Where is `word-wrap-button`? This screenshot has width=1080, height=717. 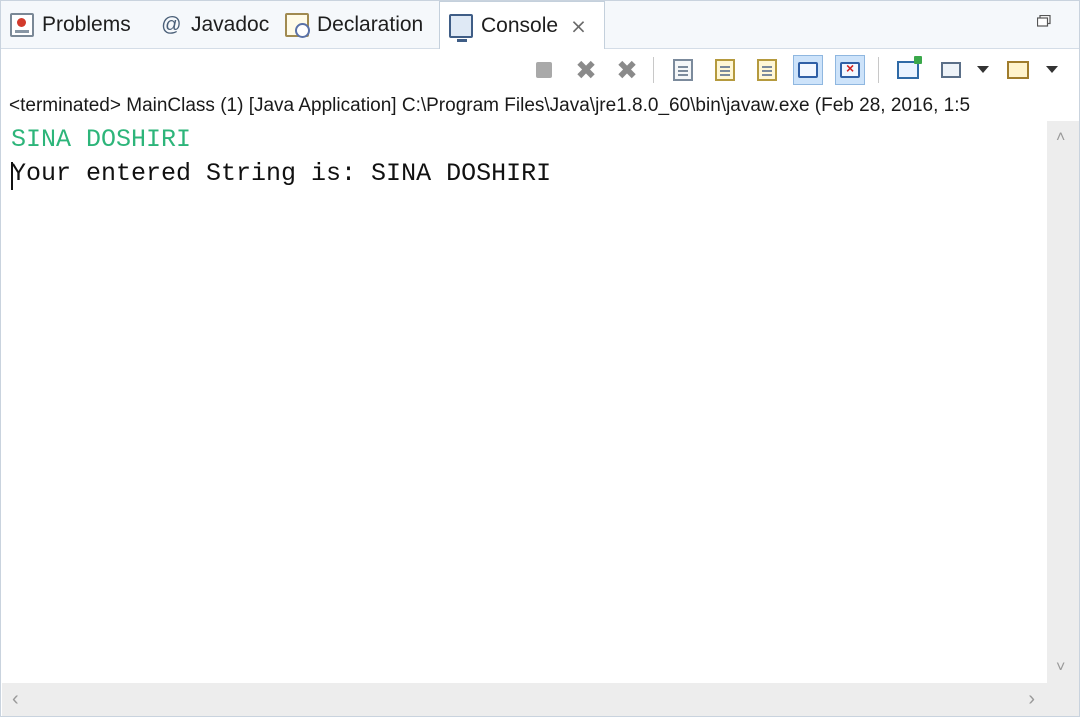
word-wrap-button is located at coordinates (767, 70).